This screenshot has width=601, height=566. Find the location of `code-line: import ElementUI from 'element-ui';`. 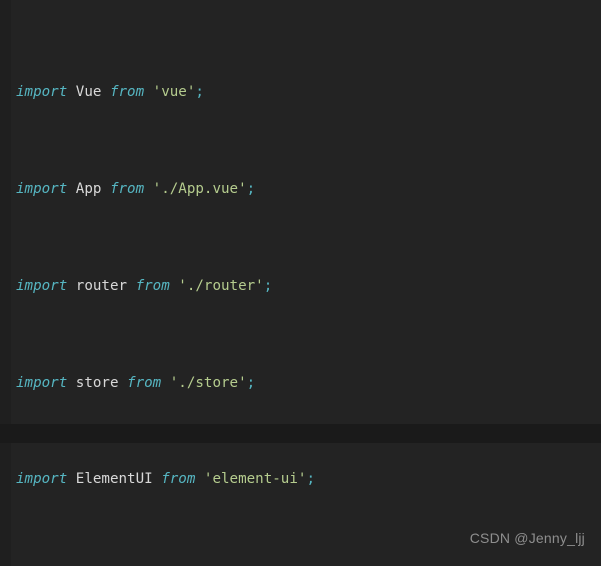

code-line: import ElementUI from 'element-ui'; is located at coordinates (300, 479).